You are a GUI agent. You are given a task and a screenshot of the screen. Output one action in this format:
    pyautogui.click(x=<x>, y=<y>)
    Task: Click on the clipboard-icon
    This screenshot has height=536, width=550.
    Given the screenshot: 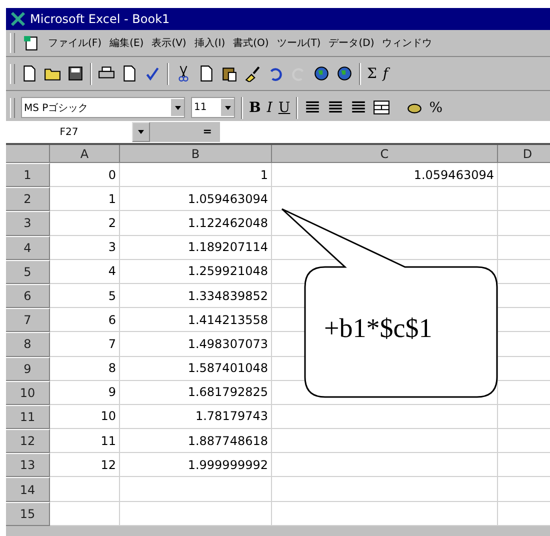 What is the action you would take?
    pyautogui.click(x=229, y=73)
    